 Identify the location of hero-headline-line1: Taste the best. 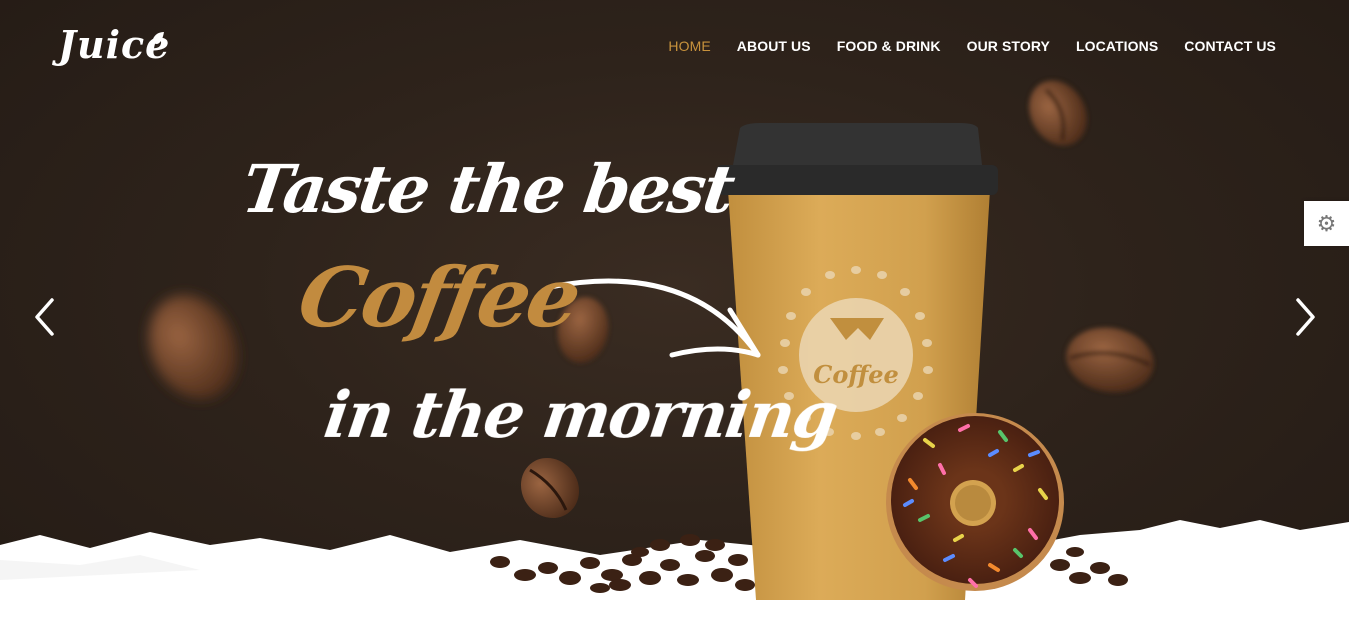
(487, 189).